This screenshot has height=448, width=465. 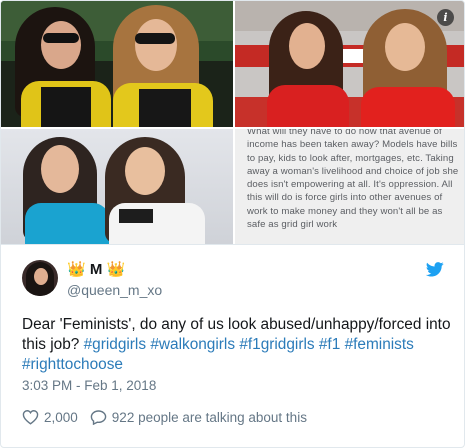 I want to click on avatar, so click(x=40, y=278).